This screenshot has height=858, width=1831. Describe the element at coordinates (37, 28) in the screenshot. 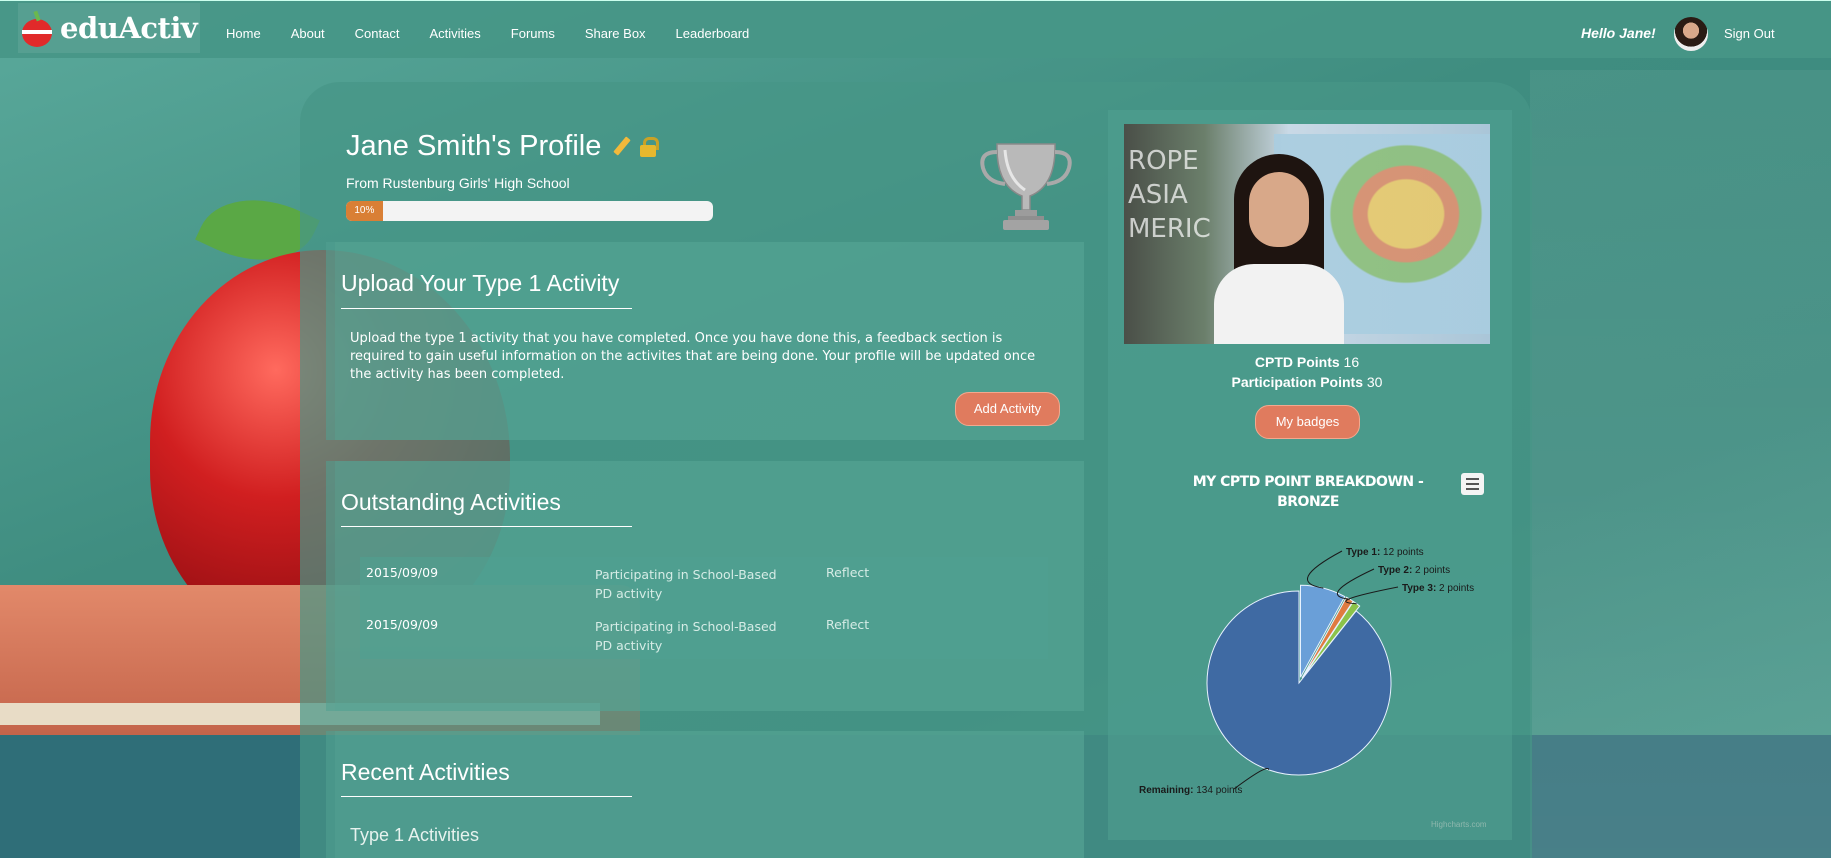

I see `apple-logo-icon` at that location.